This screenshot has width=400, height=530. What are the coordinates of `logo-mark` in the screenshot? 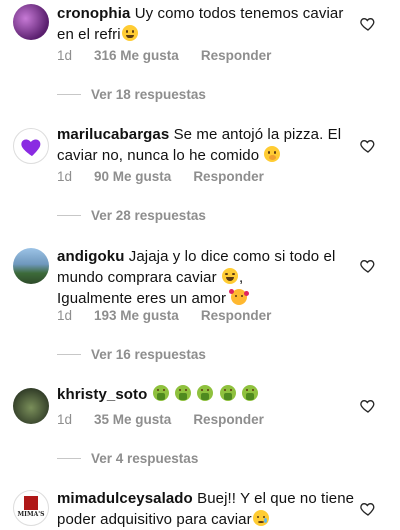 It's located at (31, 503).